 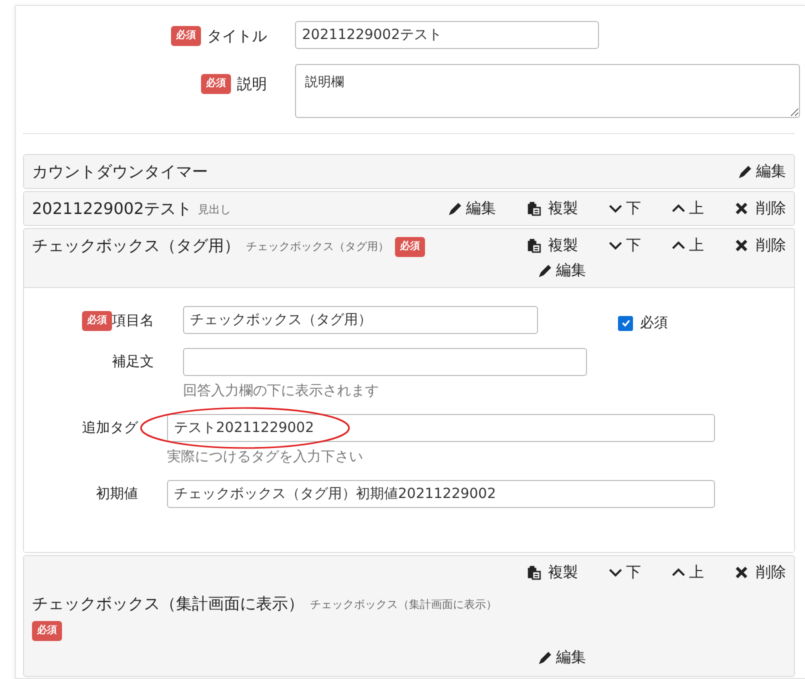 I want to click on field-label: 追加タグ, so click(x=110, y=428).